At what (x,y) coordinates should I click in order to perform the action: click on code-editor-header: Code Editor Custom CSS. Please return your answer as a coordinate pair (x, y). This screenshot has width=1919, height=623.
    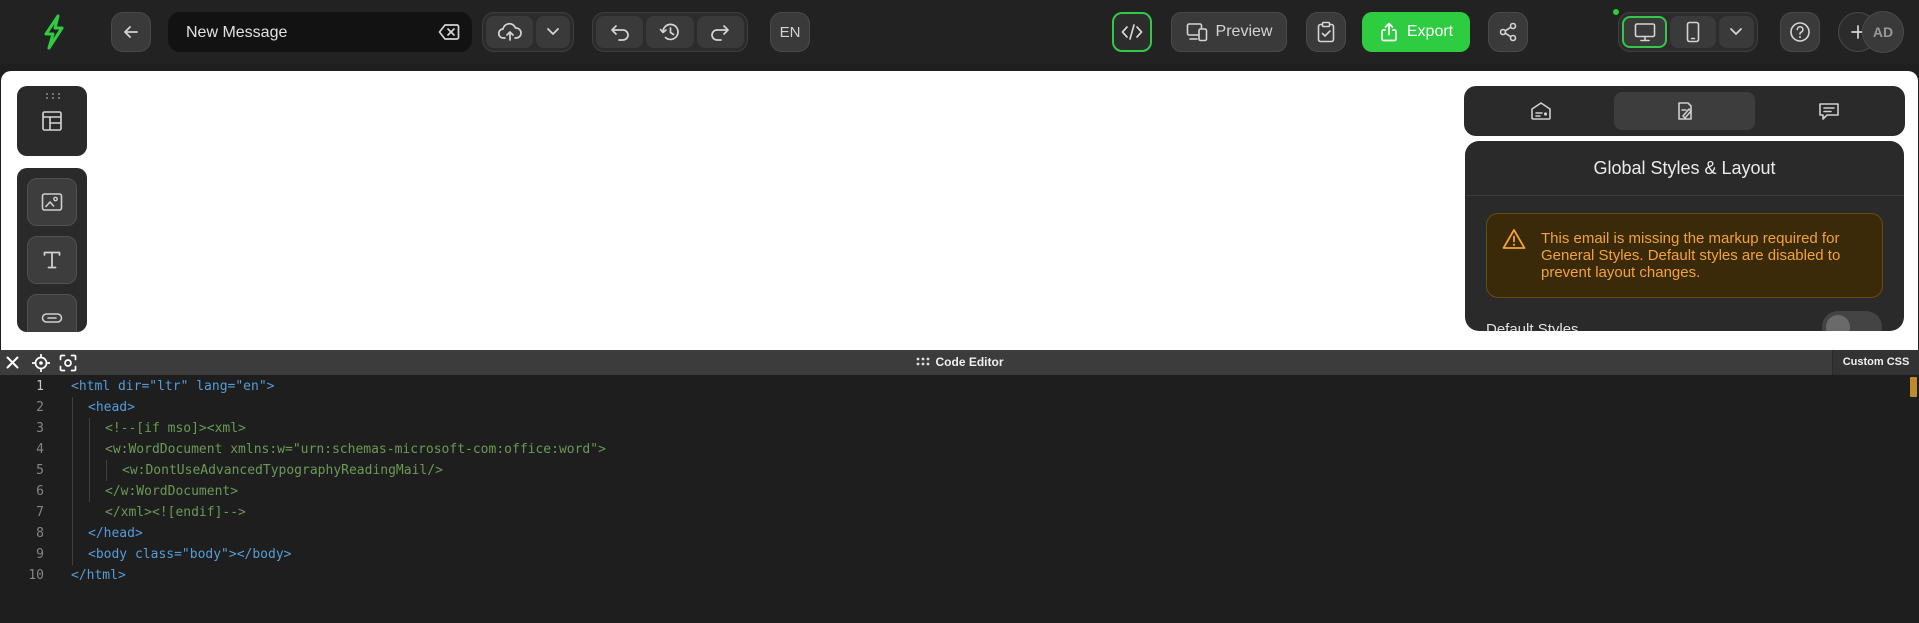
    Looking at the image, I should click on (959, 362).